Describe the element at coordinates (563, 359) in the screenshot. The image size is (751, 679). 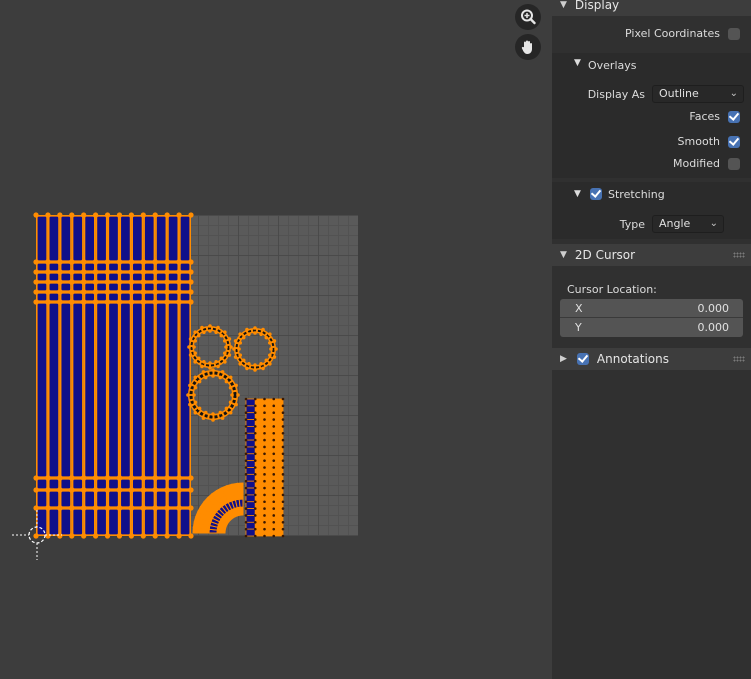
I see `chevron-right-icon: ▶` at that location.